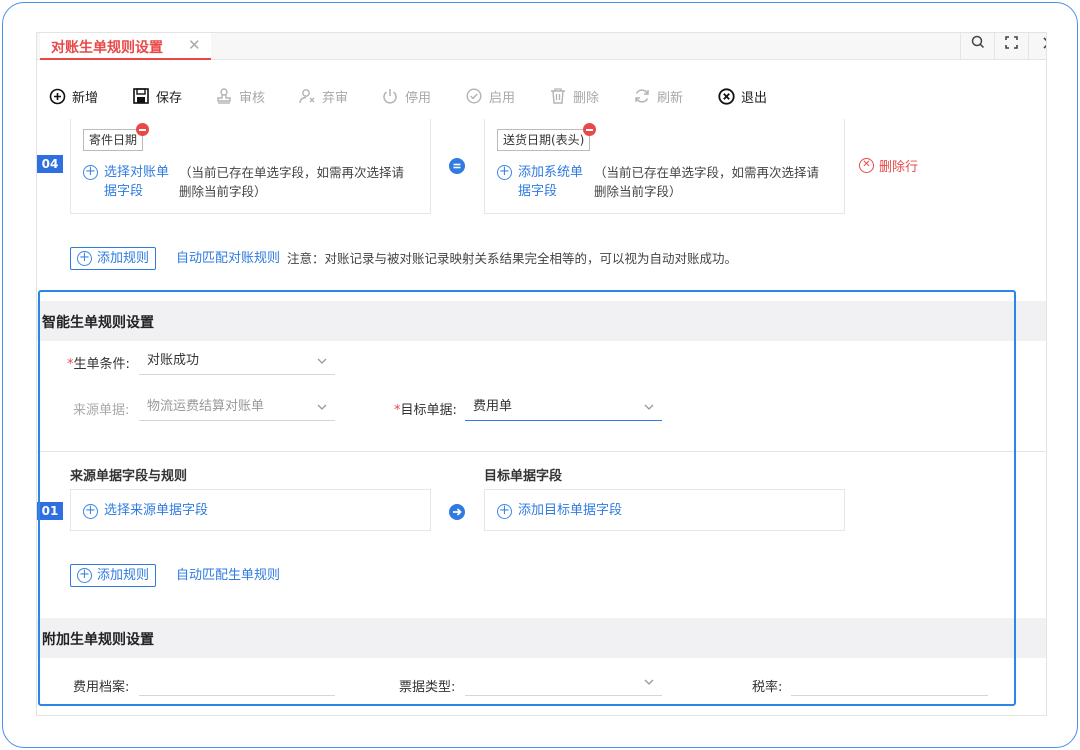  I want to click on select-recon-field-link-2: 据字段, so click(123, 191).